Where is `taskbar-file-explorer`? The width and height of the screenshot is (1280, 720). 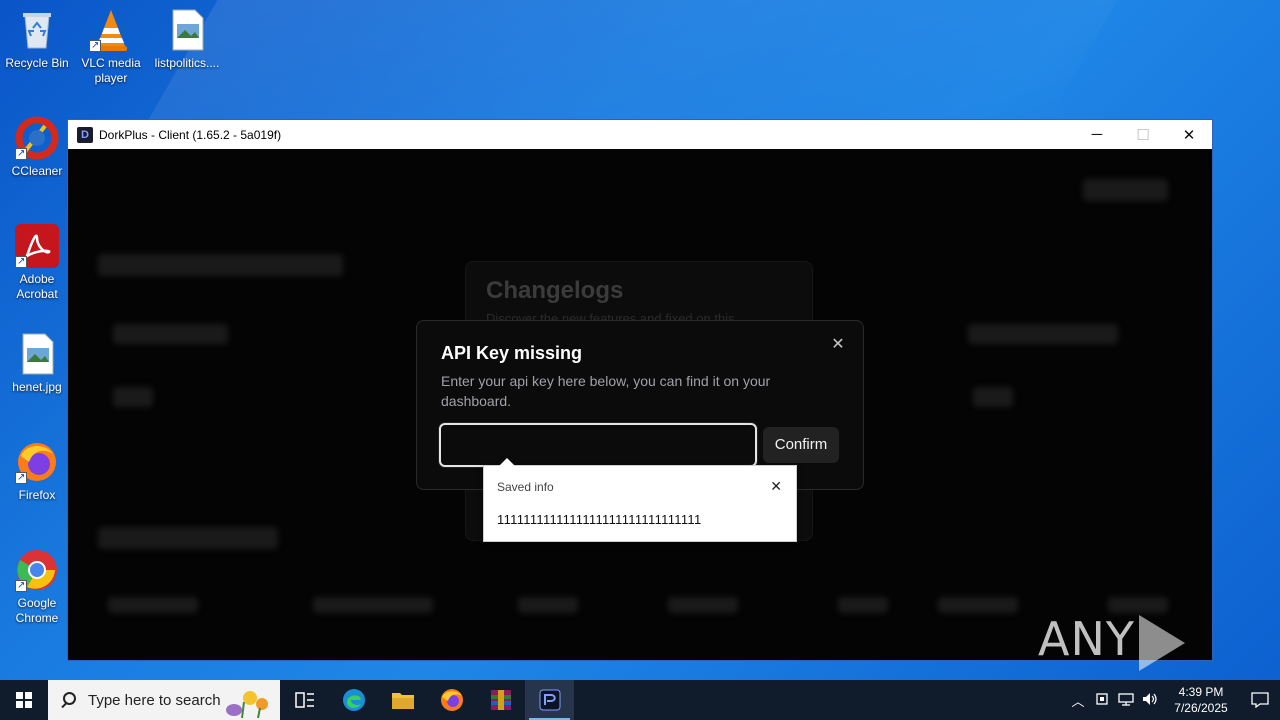
taskbar-file-explorer is located at coordinates (402, 700).